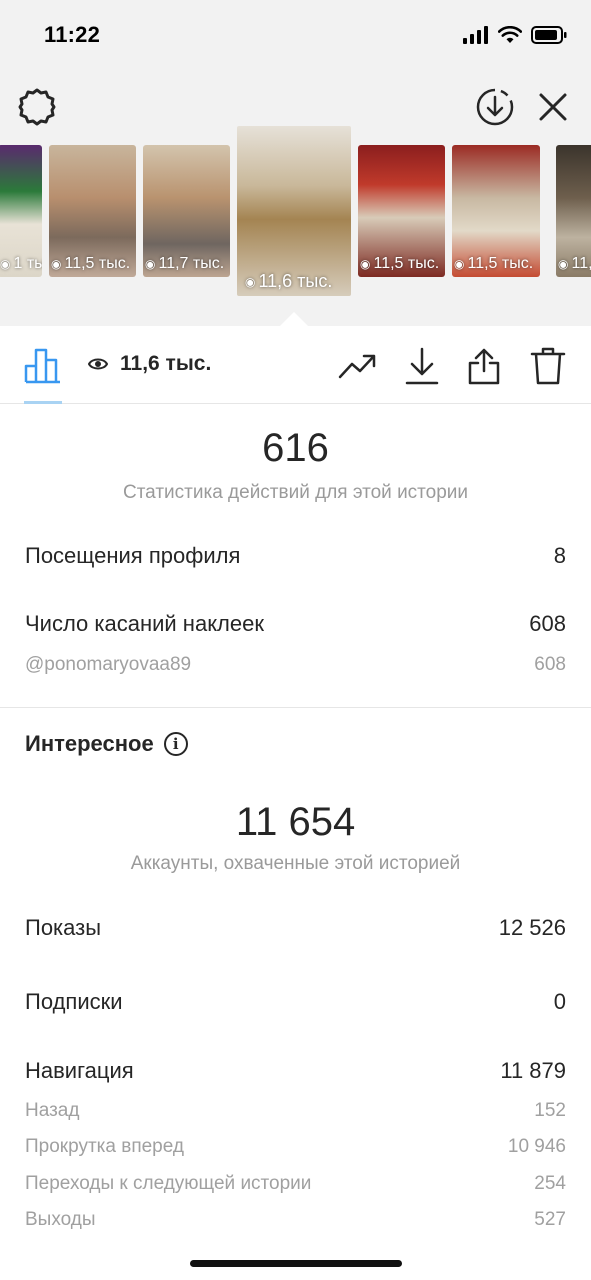 This screenshot has width=591, height=1280. What do you see at coordinates (295, 36) in the screenshot?
I see `status-bar: 11:22` at bounding box center [295, 36].